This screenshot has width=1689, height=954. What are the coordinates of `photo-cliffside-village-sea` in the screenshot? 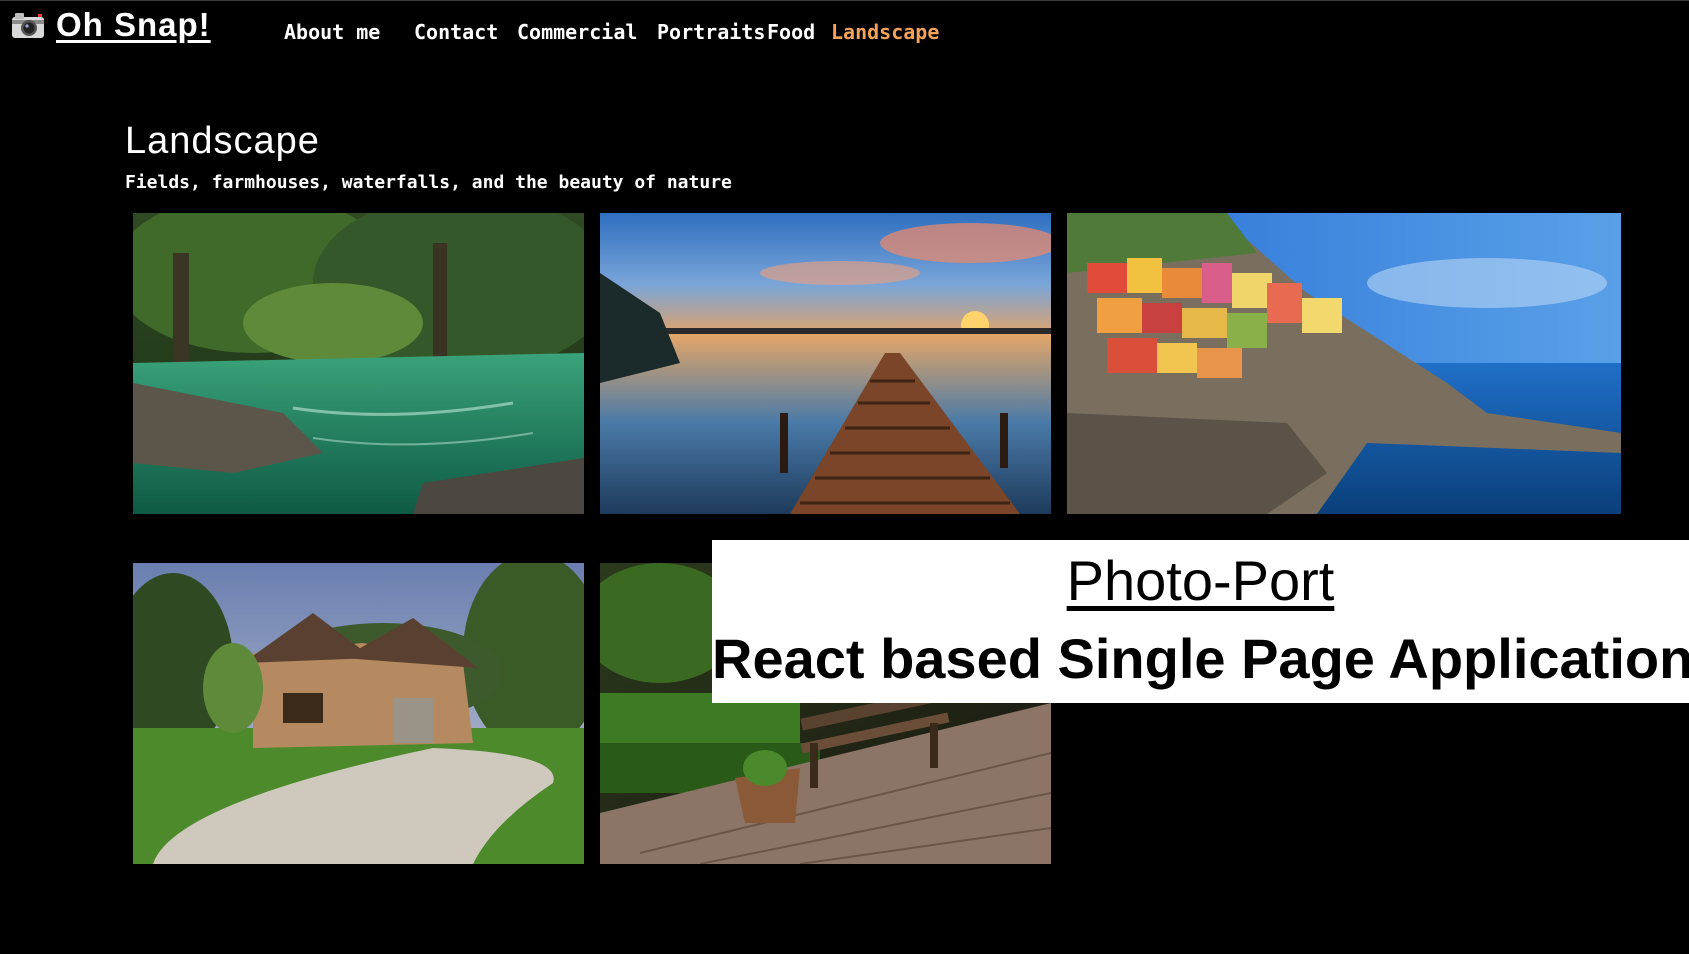 It's located at (1344, 363).